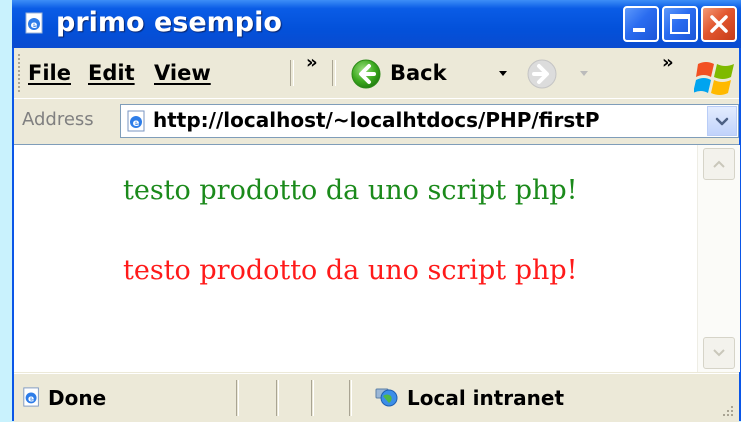  What do you see at coordinates (312, 62) in the screenshot?
I see `menu-overflow-chevron: »` at bounding box center [312, 62].